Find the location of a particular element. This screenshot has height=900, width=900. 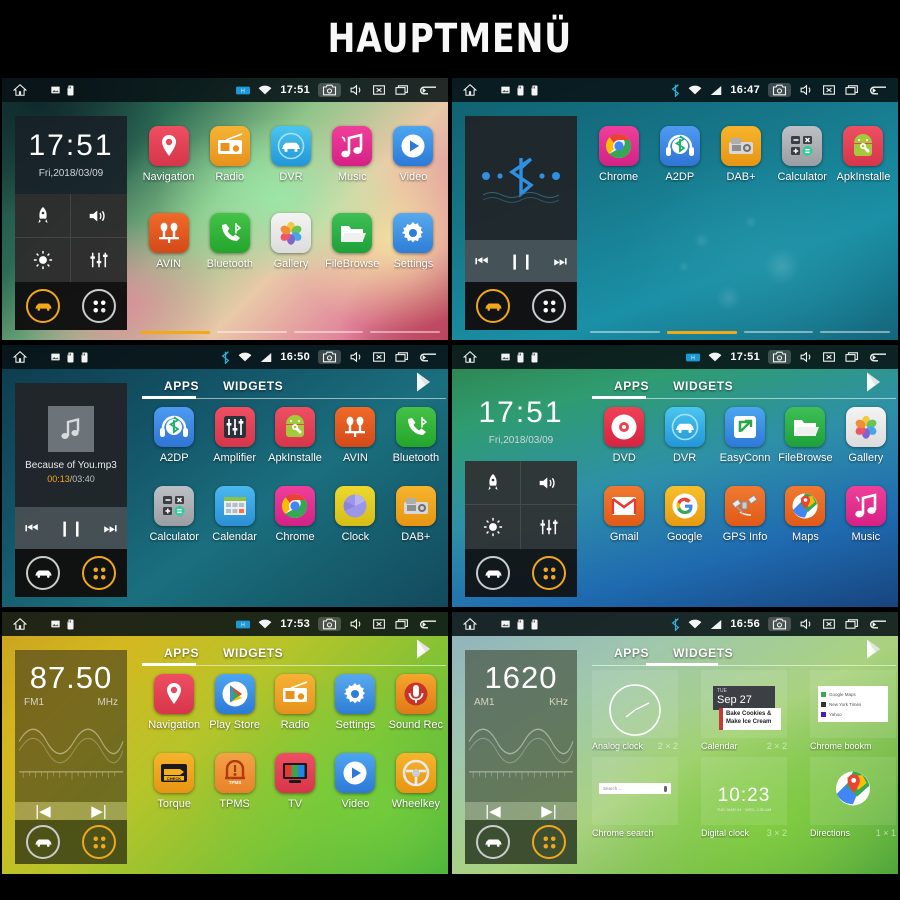

app-tv: TV is located at coordinates (295, 781).